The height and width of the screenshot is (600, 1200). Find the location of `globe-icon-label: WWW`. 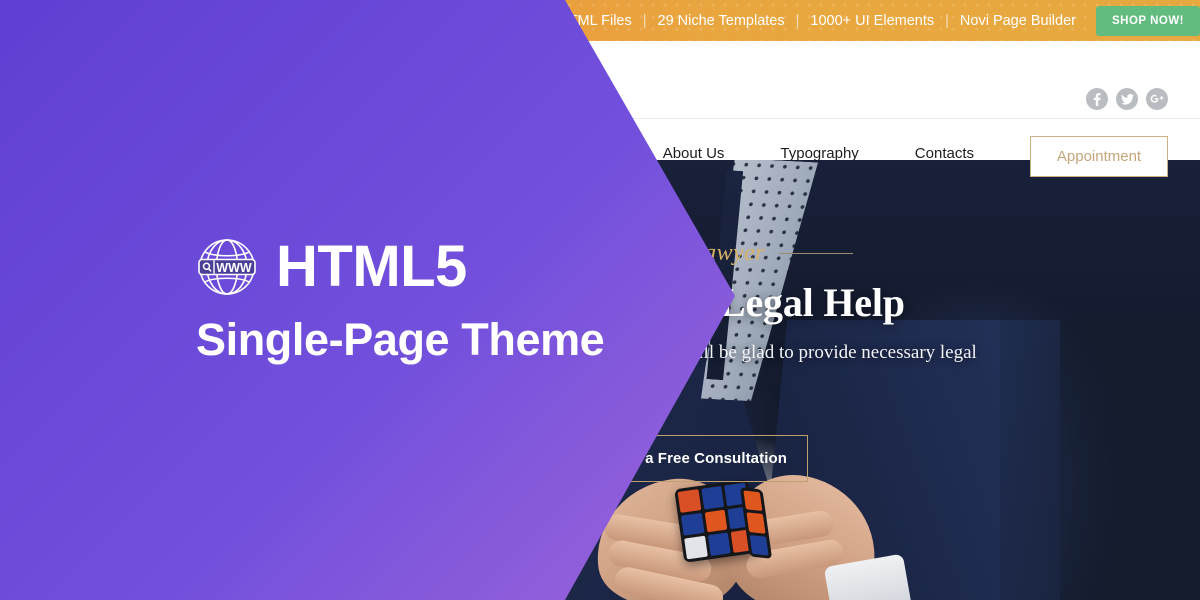

globe-icon-label: WWW is located at coordinates (234, 268).